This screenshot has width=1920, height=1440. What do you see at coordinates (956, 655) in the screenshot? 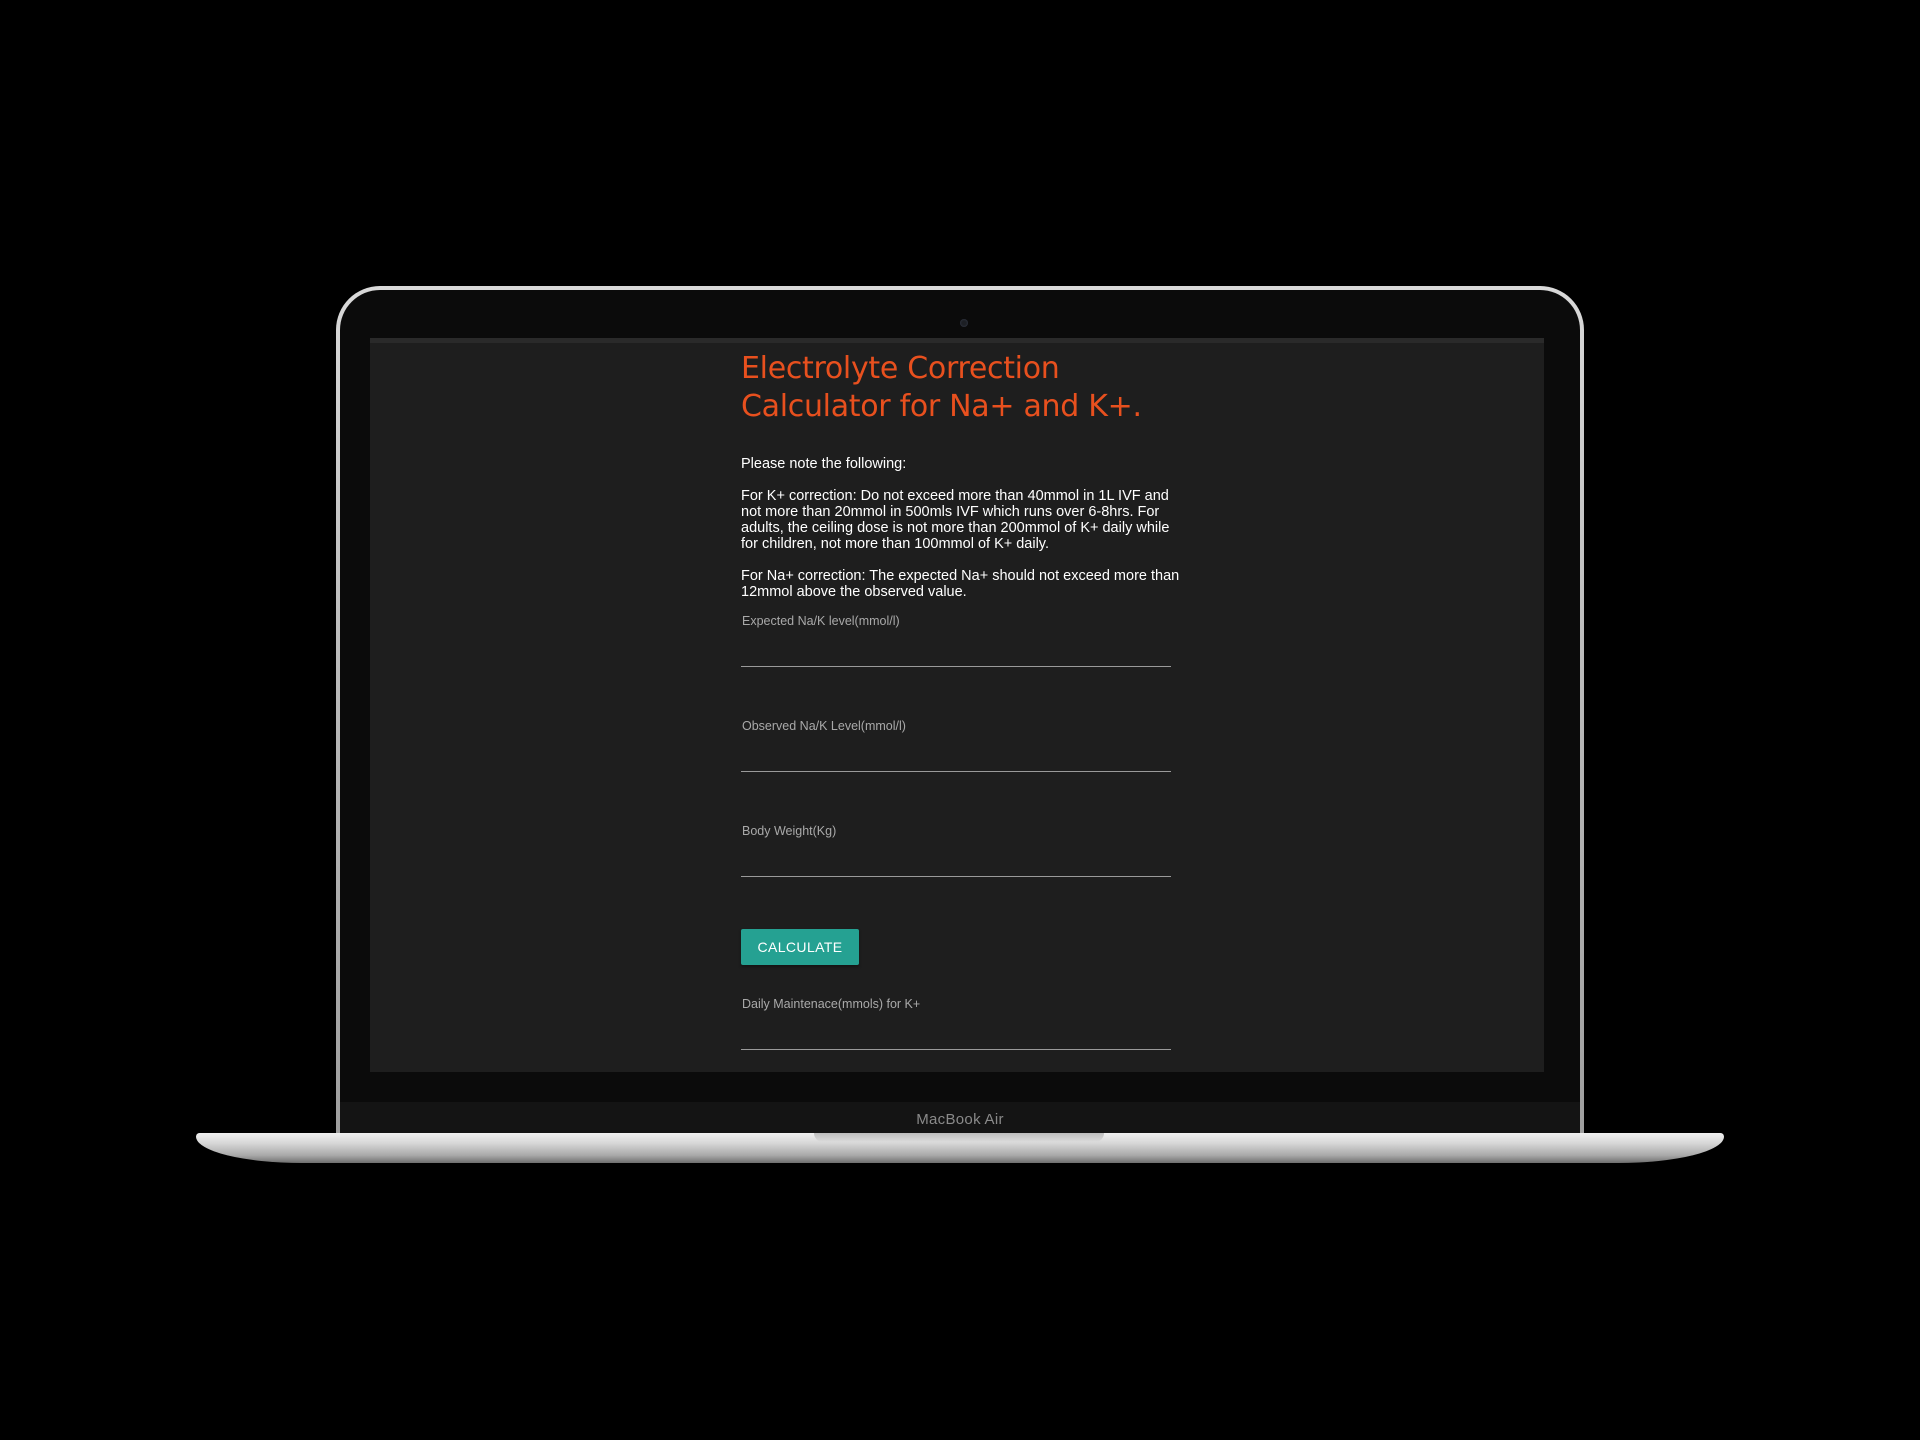
I see `expected-level-input` at bounding box center [956, 655].